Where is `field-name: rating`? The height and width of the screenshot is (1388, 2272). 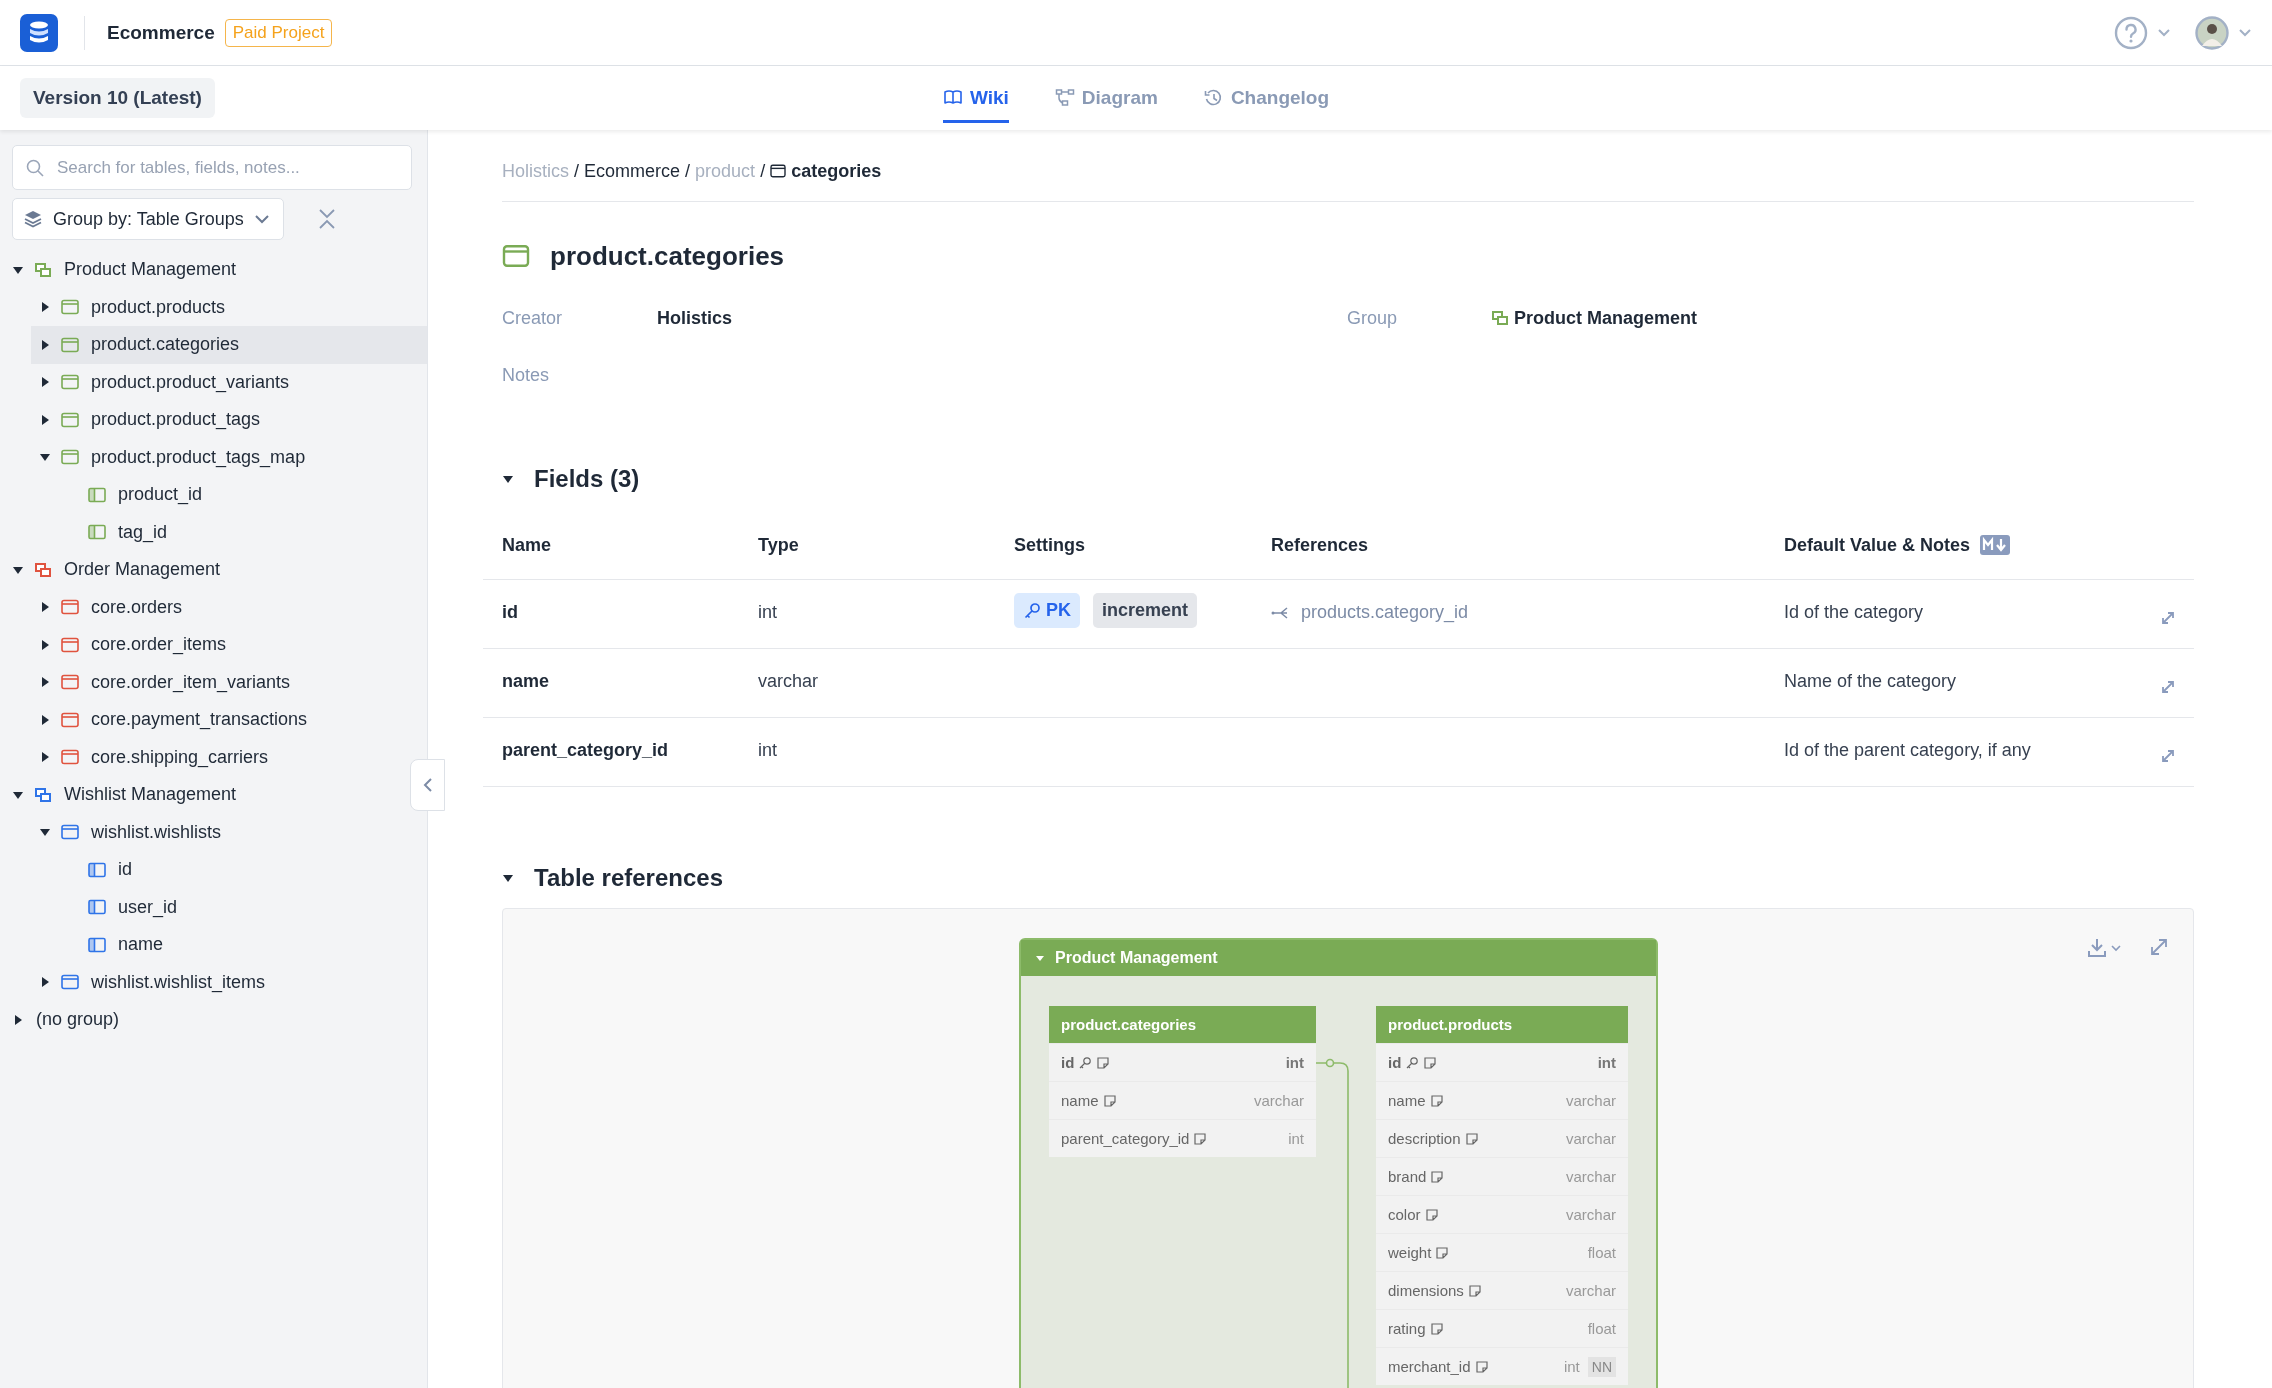 field-name: rating is located at coordinates (1407, 1328).